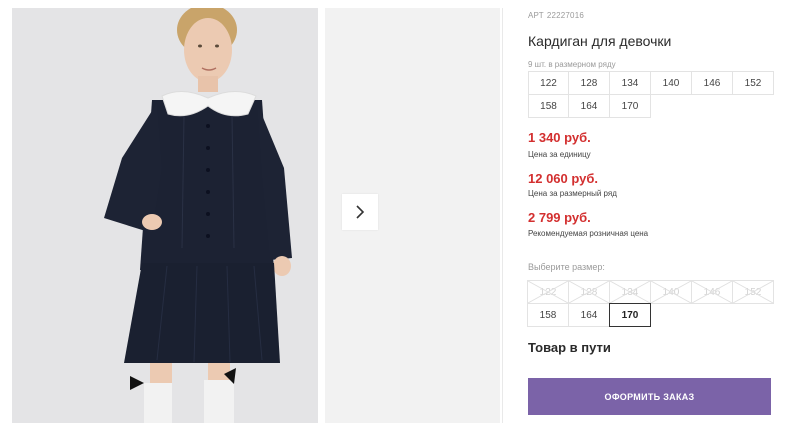  I want to click on size-selector-2: 158 164 170, so click(589, 315).